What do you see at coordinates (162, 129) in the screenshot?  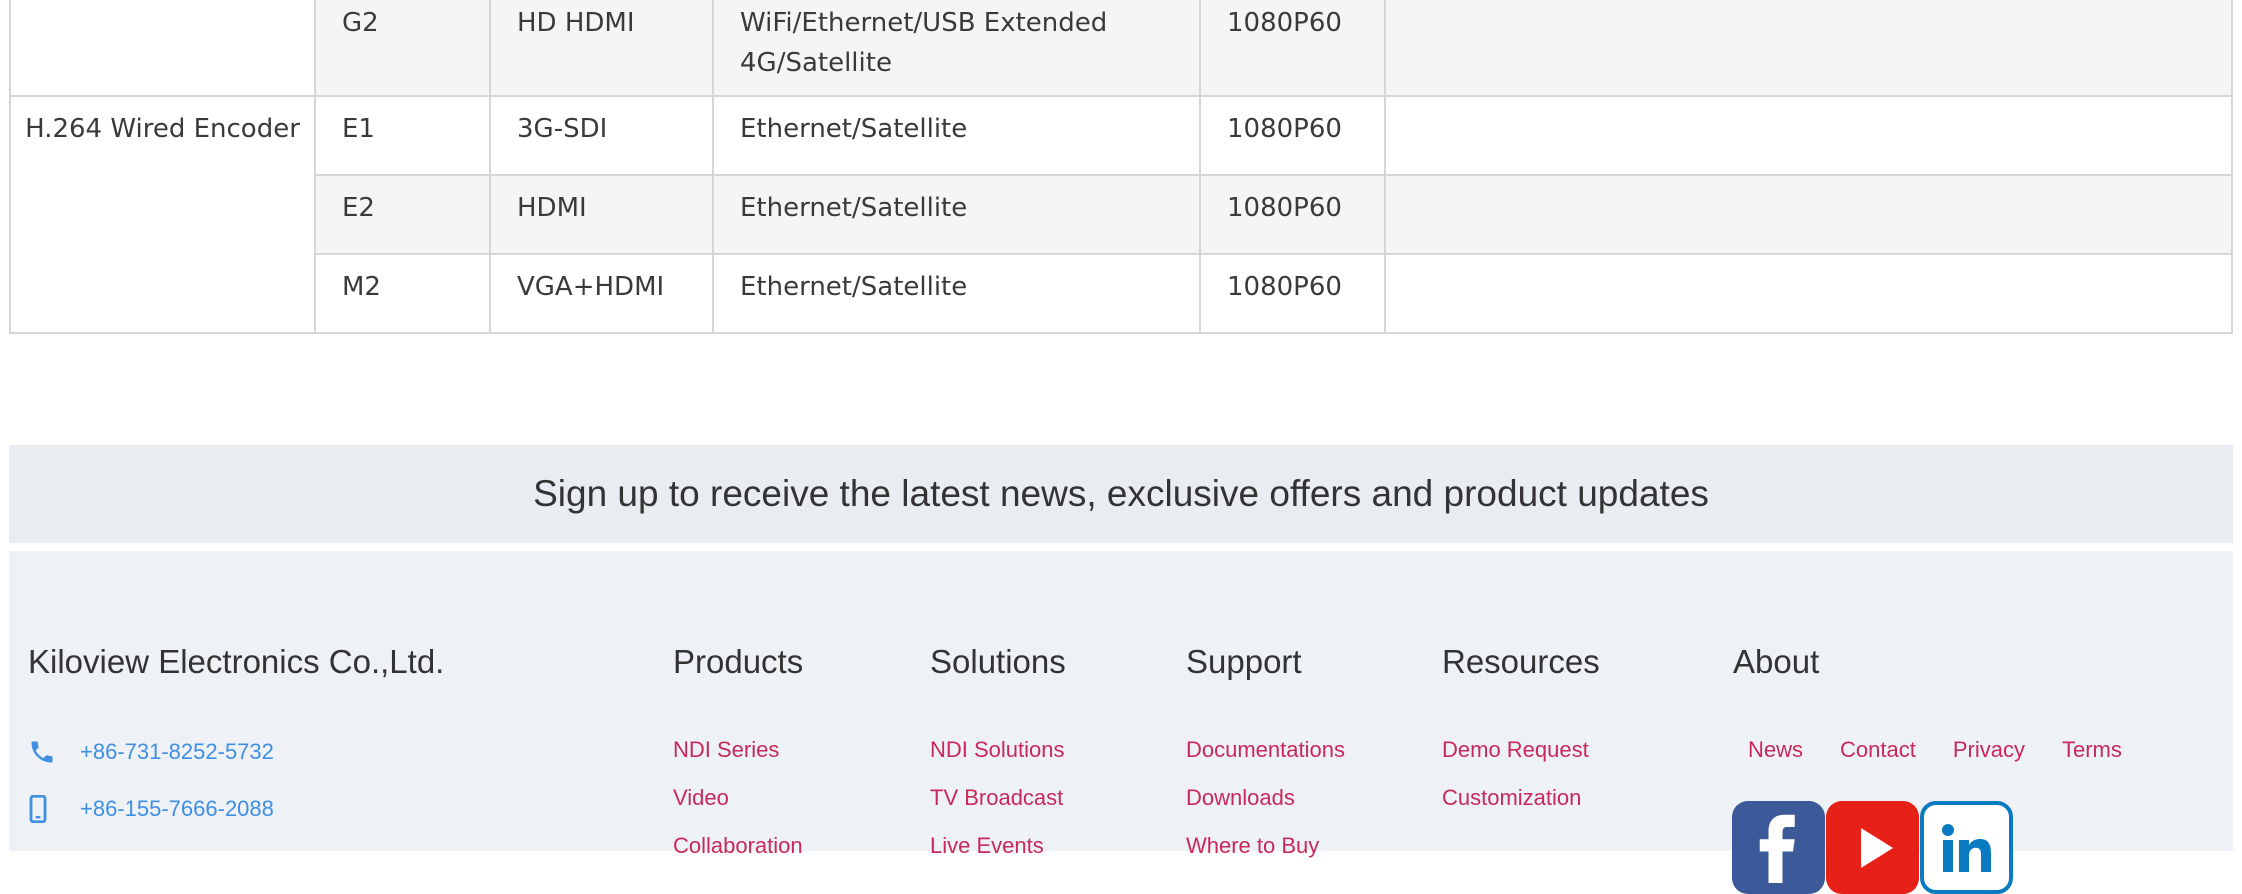 I see `group-label: H.264 Wired Encoder` at bounding box center [162, 129].